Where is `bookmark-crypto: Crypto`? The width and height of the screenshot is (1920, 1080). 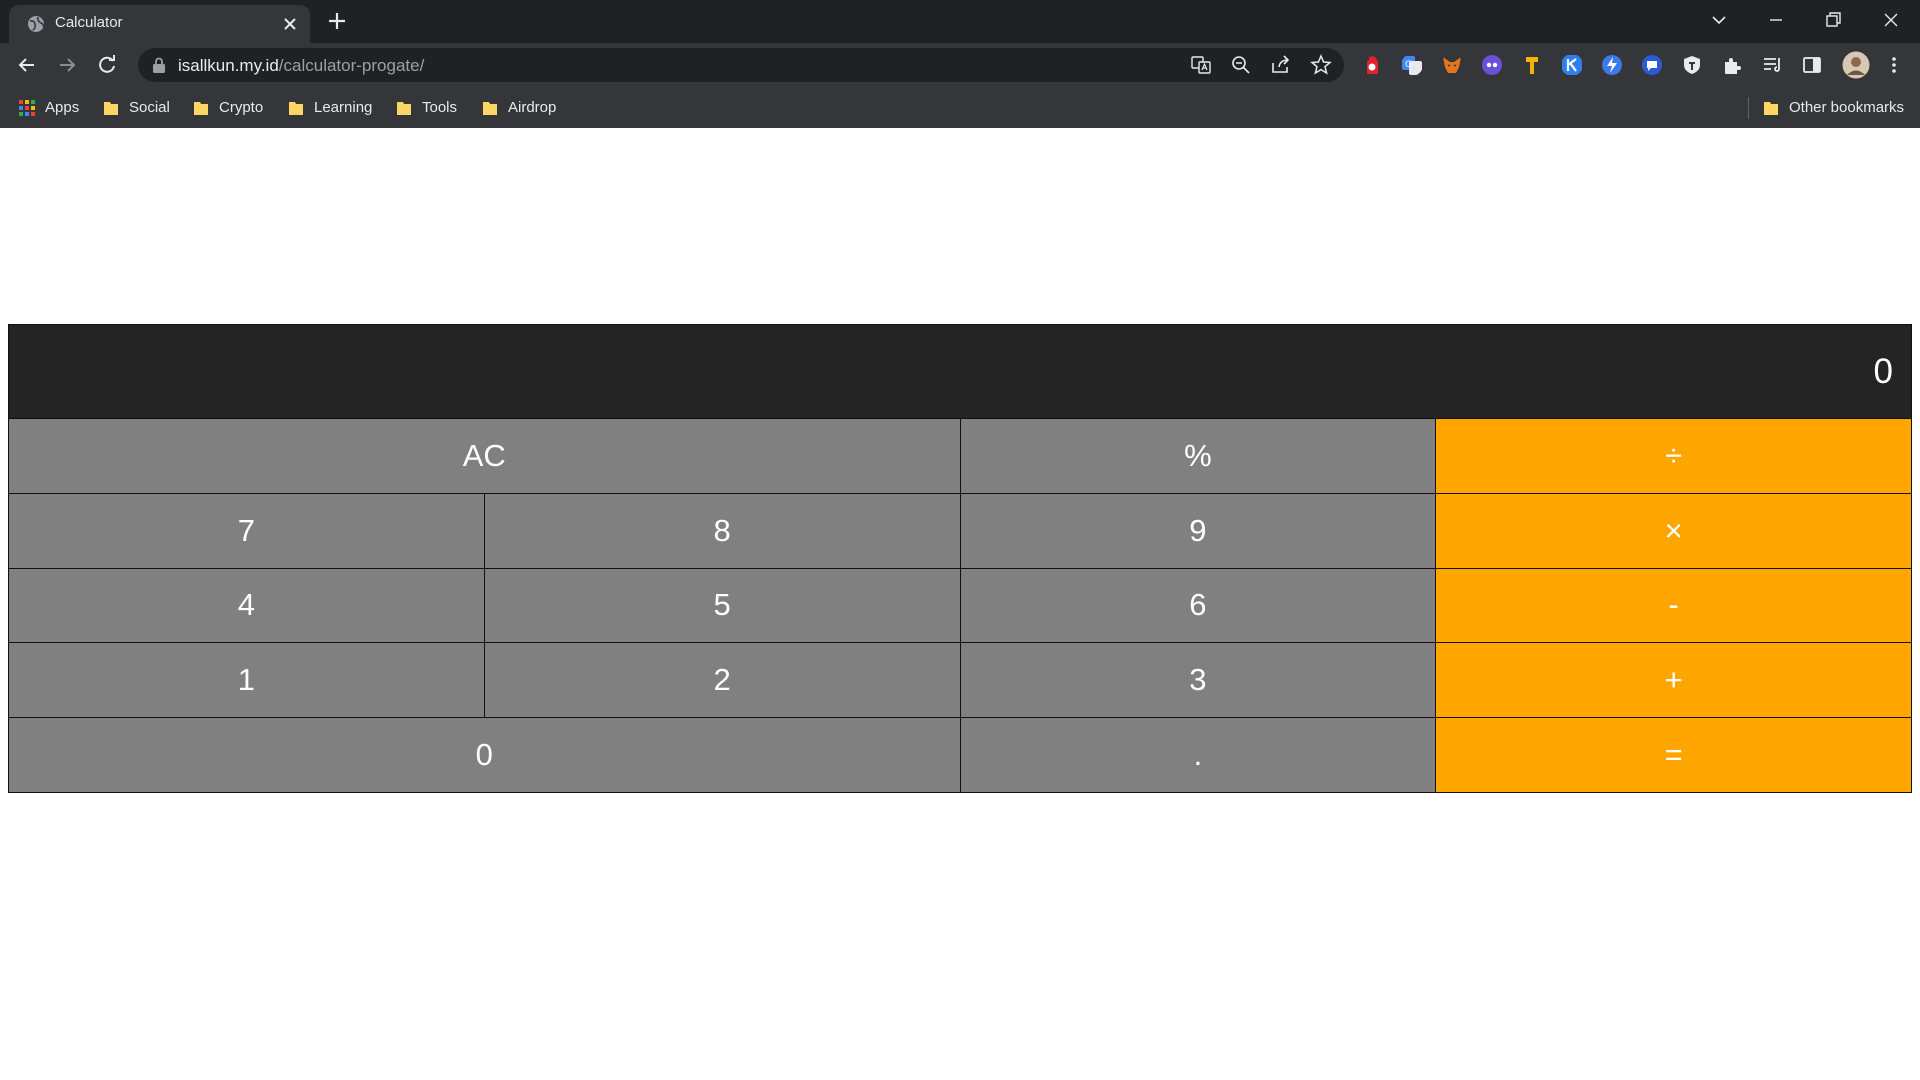
bookmark-crypto: Crypto is located at coordinates (228, 107).